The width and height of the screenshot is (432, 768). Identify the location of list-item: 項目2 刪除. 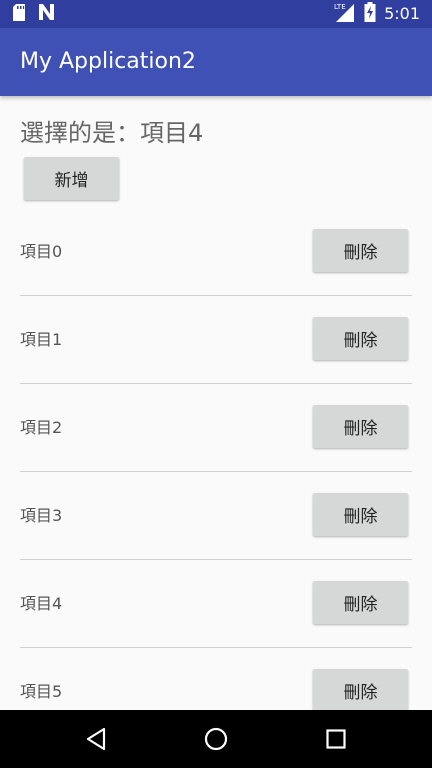
(216, 428).